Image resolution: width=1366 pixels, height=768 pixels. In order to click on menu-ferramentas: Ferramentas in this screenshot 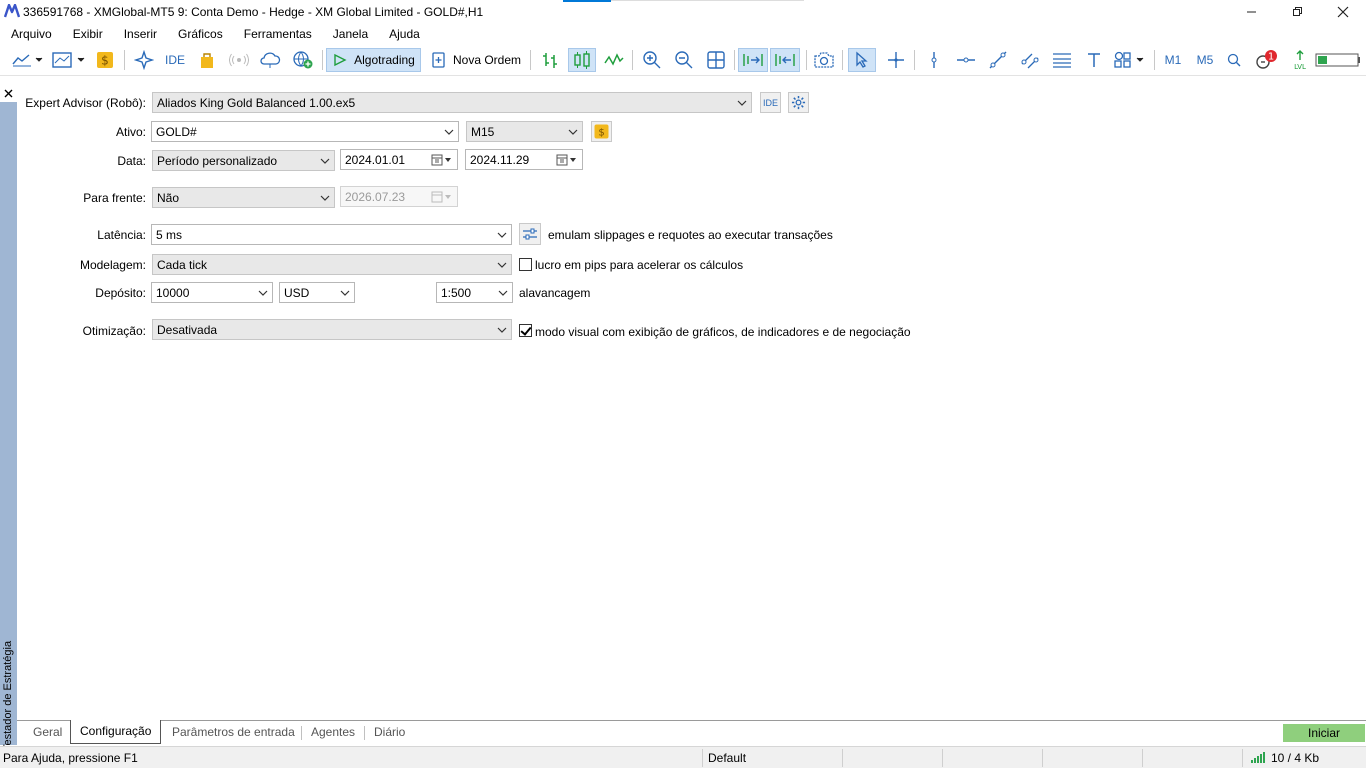, I will do `click(277, 34)`.